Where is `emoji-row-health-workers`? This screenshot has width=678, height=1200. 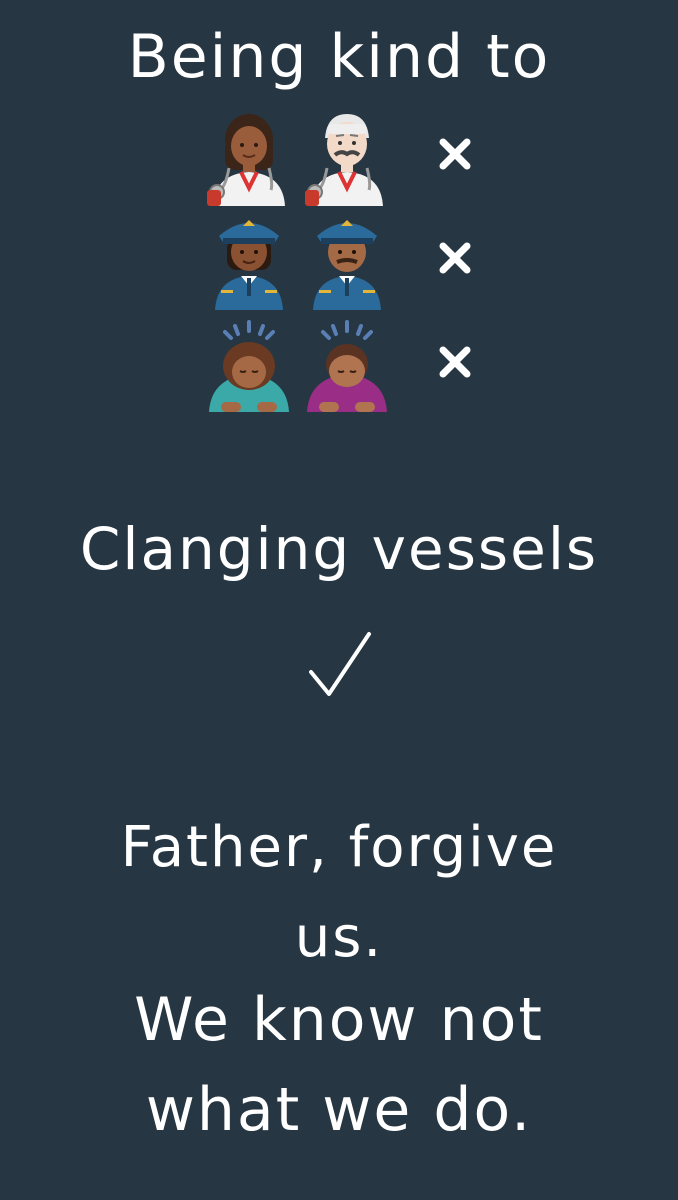 emoji-row-health-workers is located at coordinates (350, 158).